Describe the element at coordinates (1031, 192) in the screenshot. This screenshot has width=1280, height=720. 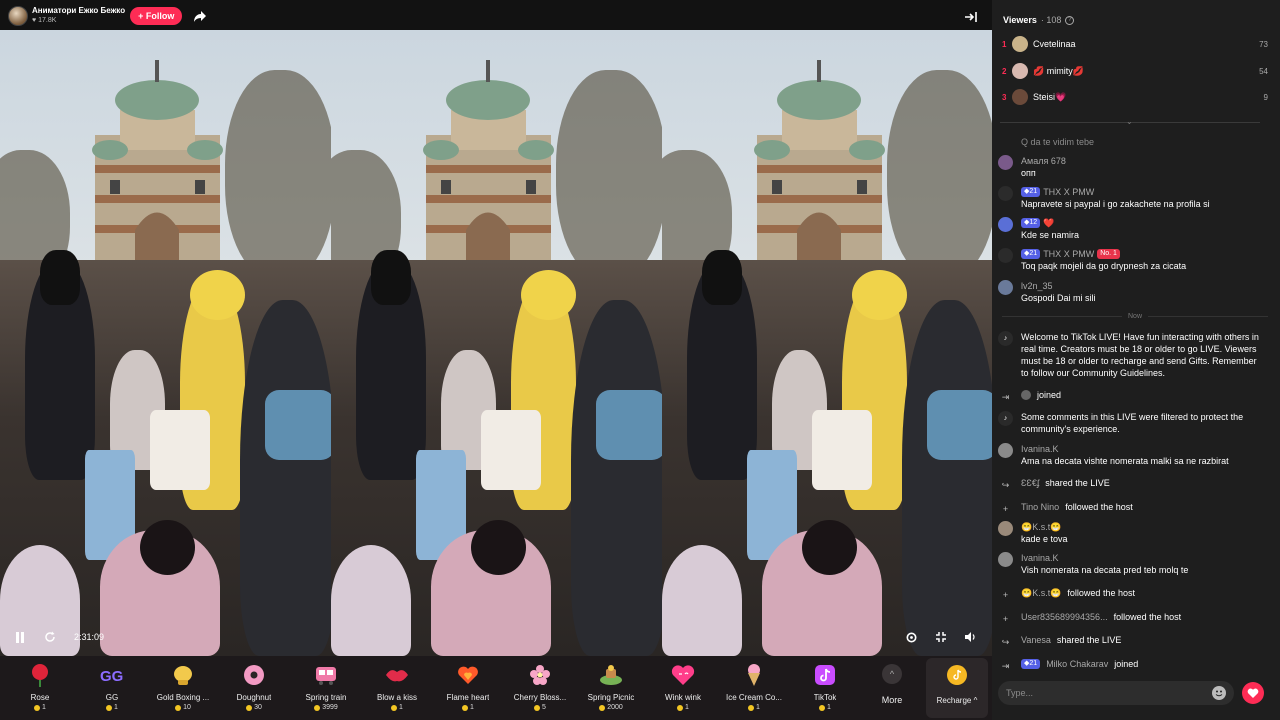
I see `level-badge: ◆ 21` at that location.